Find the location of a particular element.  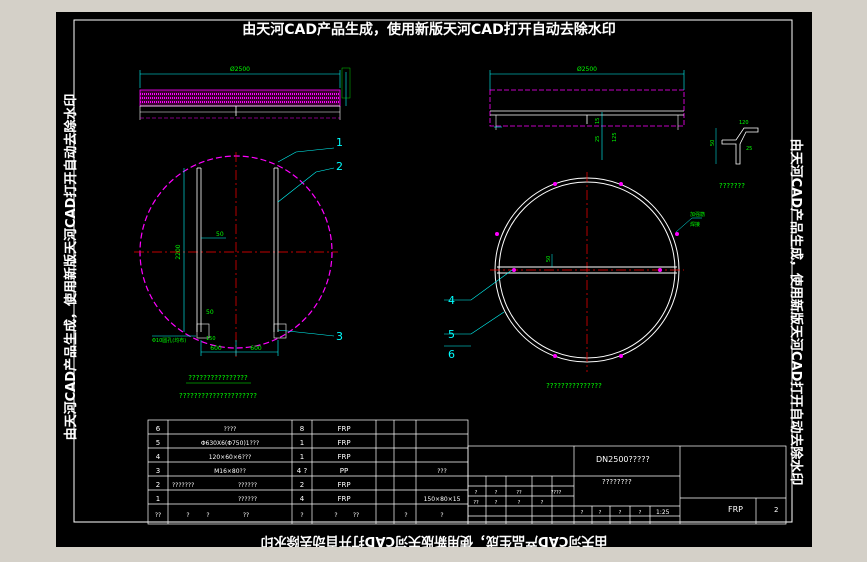

title-block-cell: ???? is located at coordinates (556, 493).